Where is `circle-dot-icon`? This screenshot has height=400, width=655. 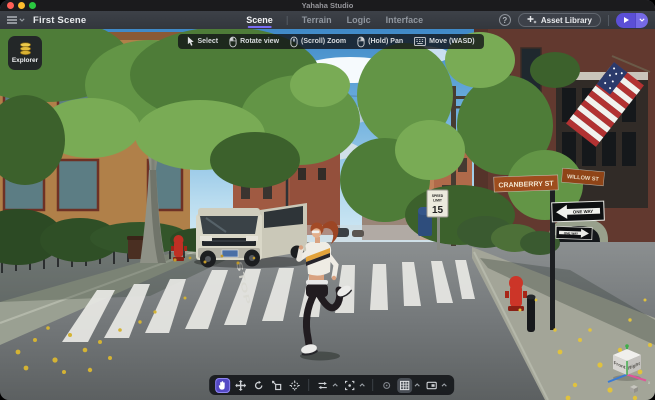 circle-dot-icon is located at coordinates (386, 385).